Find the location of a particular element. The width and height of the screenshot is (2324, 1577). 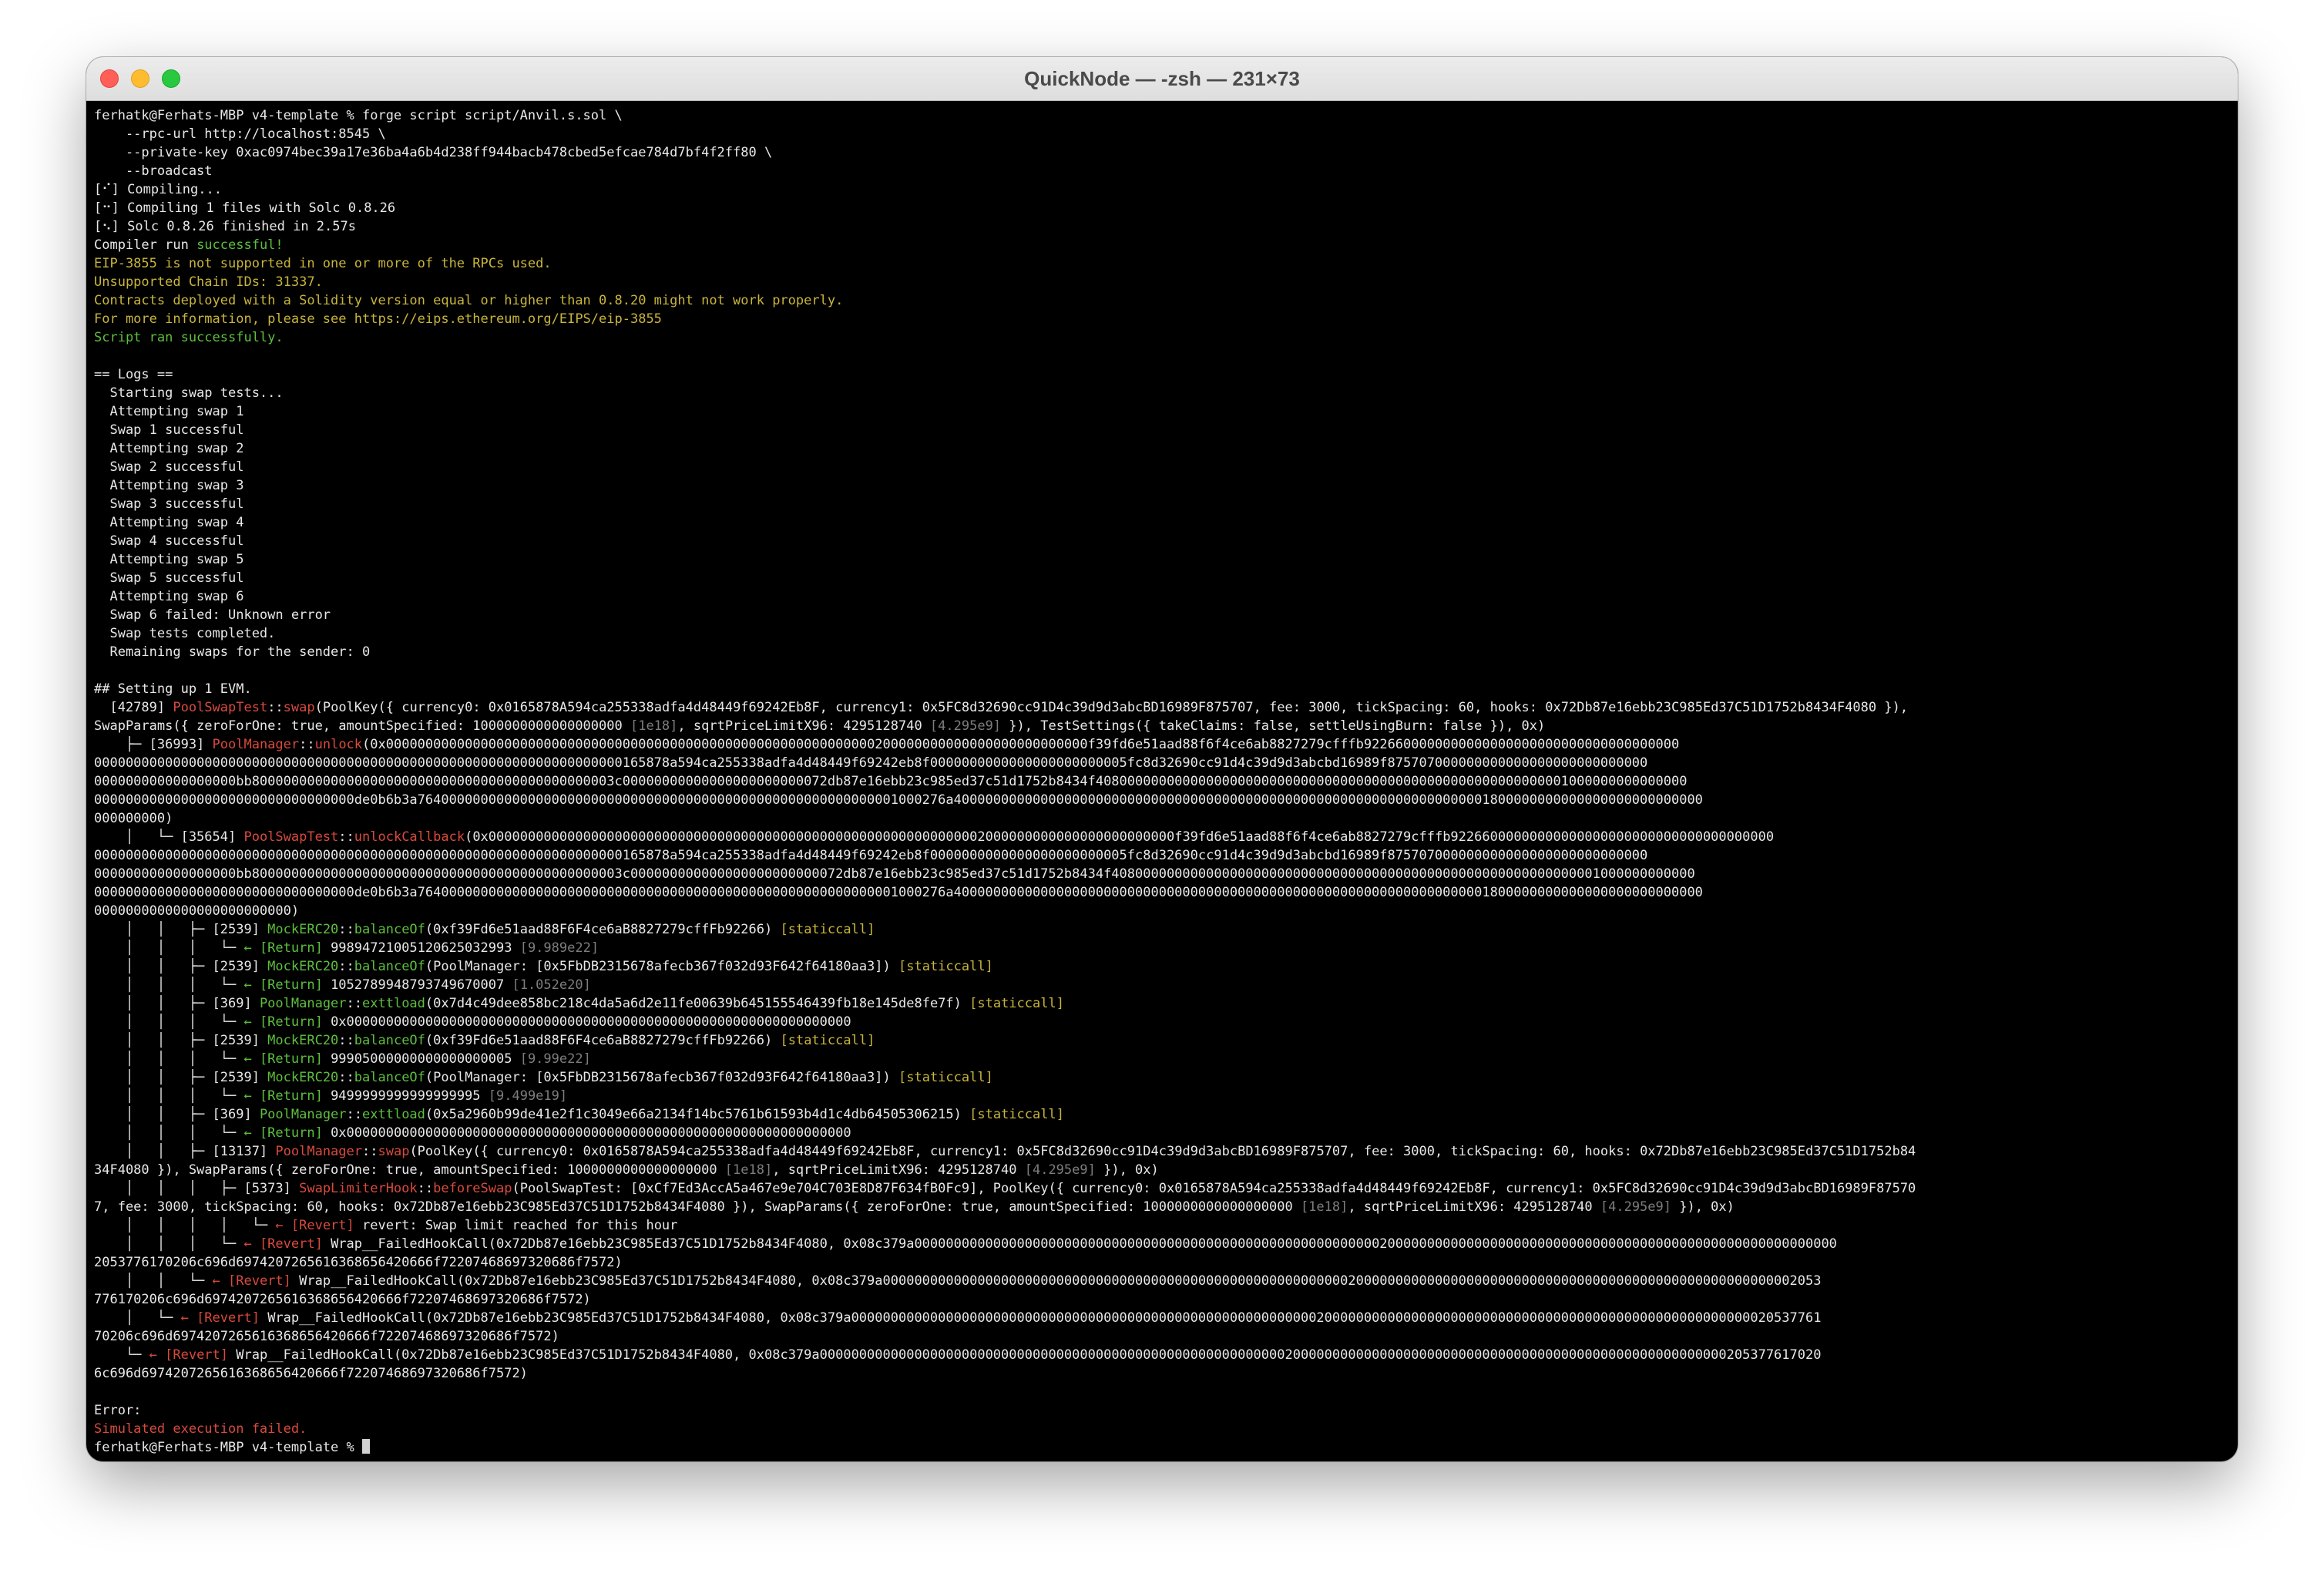

terminal-text: --rpc-url http://localhost:8545 \ is located at coordinates (240, 134).